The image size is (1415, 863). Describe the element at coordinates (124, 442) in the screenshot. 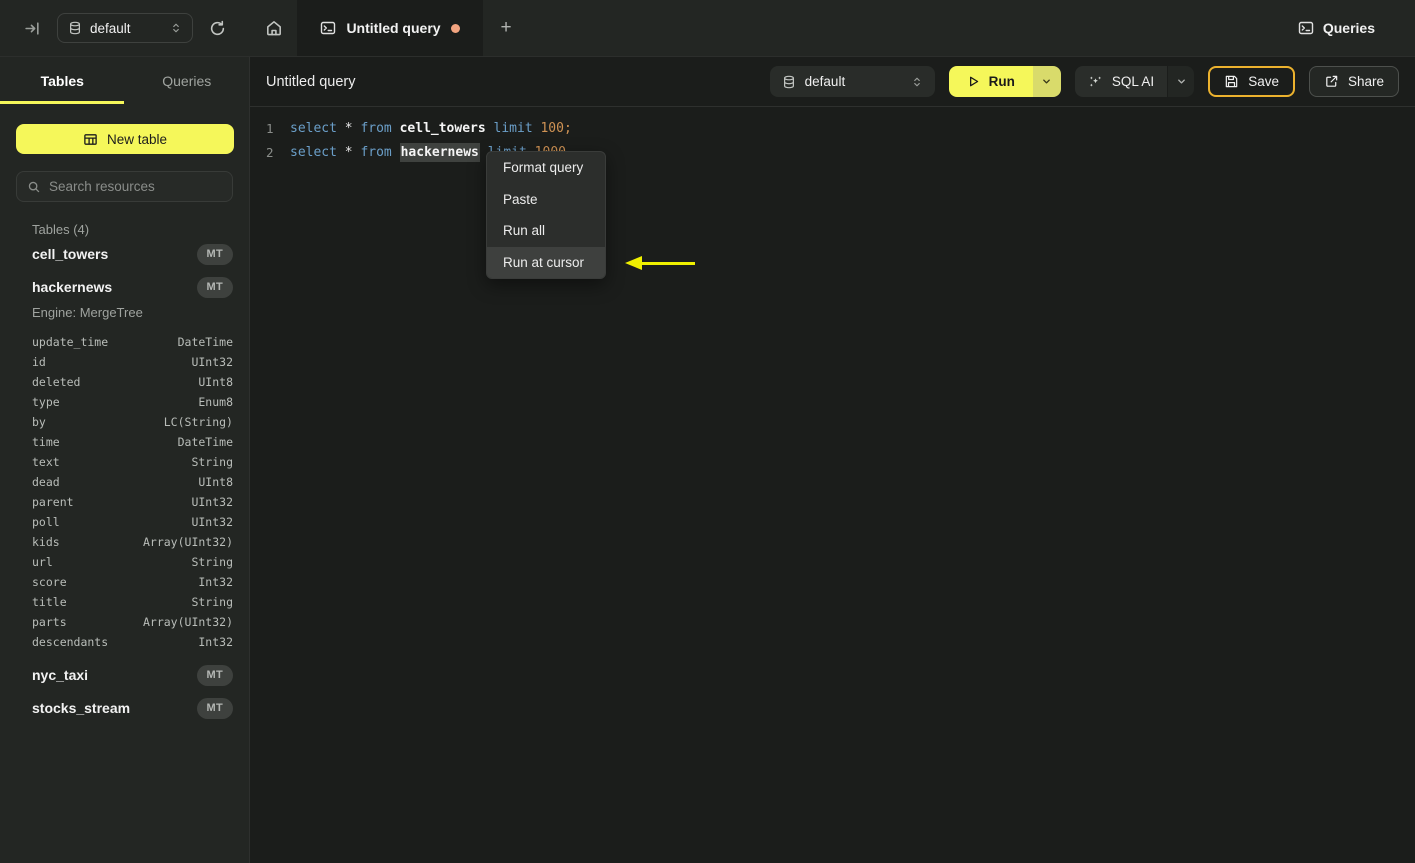

I see `column-row: time DateTime` at that location.